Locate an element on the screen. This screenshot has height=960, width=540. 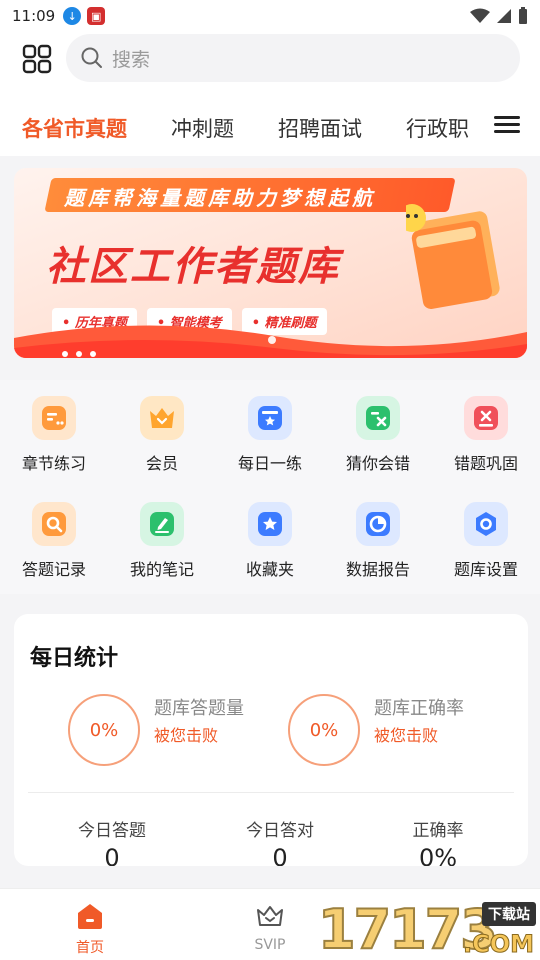
shortcut-label: 每日一练 is located at coordinates (269, 463).